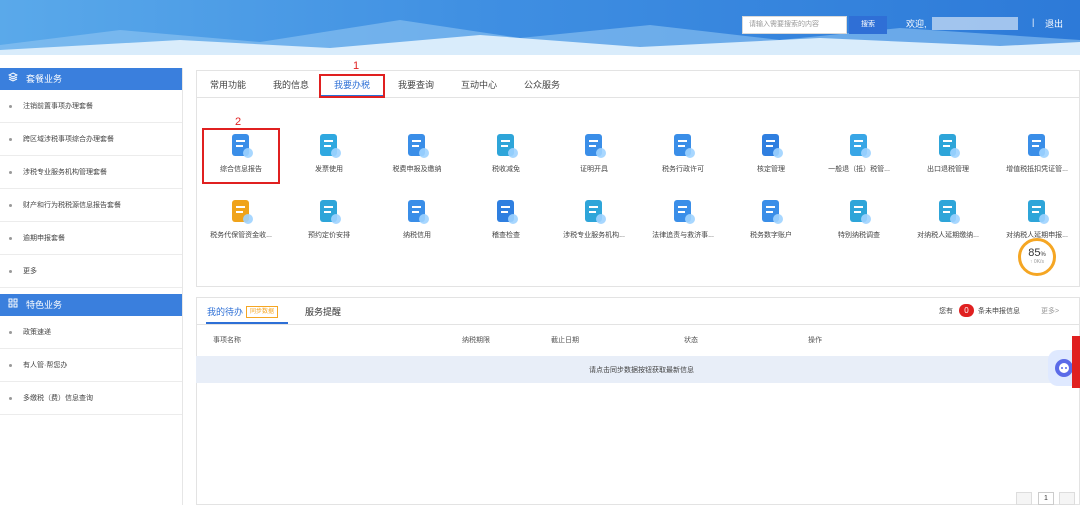 The width and height of the screenshot is (1080, 505). I want to click on function-label: 预约定价安排, so click(329, 235).